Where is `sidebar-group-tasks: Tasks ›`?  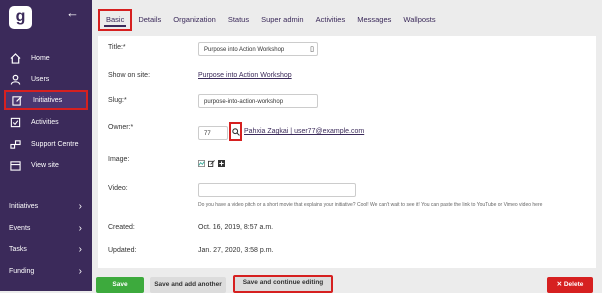 sidebar-group-tasks: Tasks › is located at coordinates (46, 249).